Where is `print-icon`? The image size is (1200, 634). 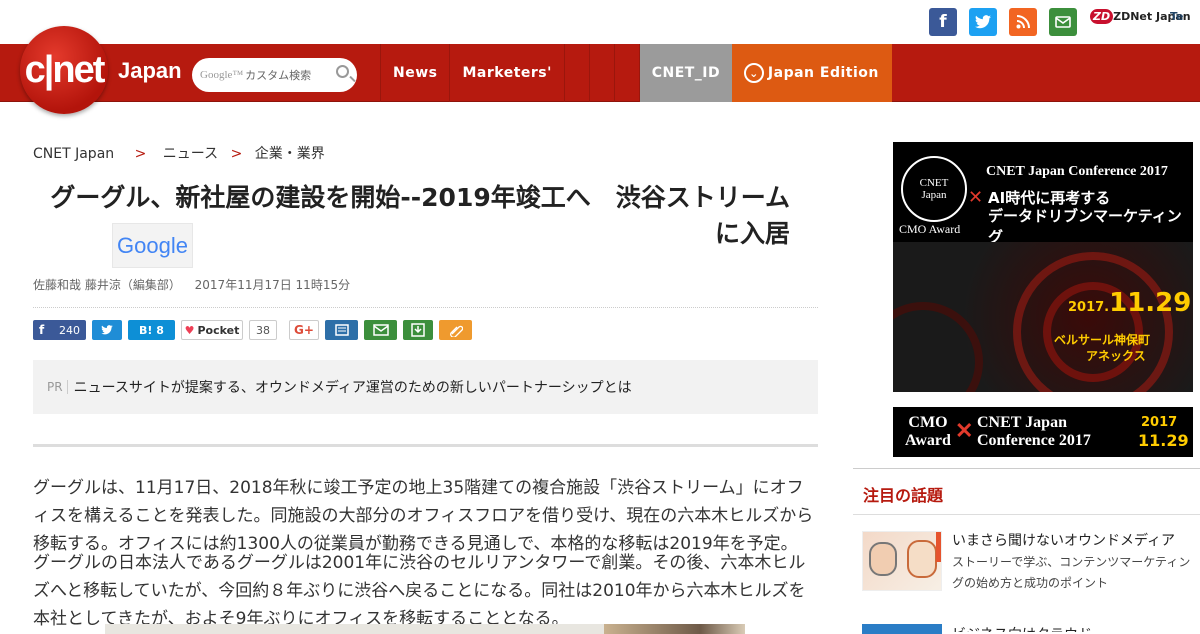
print-icon is located at coordinates (341, 330).